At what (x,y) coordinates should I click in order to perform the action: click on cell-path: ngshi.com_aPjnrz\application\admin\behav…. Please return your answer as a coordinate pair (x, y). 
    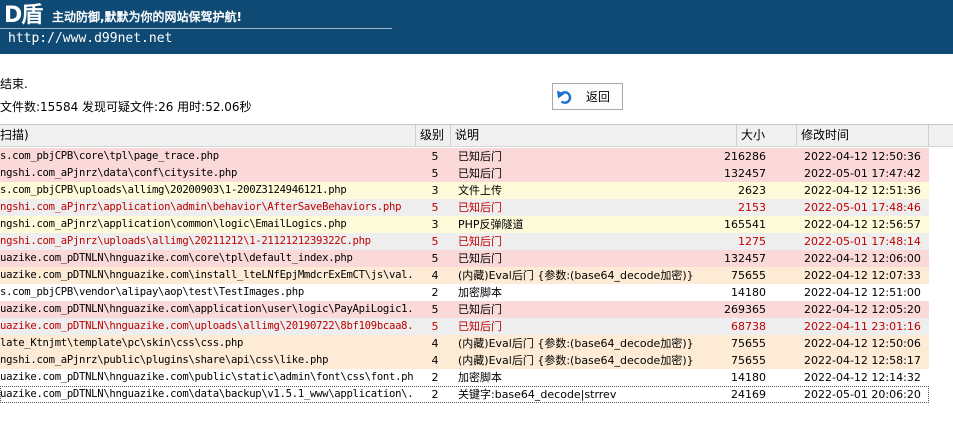
    Looking at the image, I should click on (201, 207).